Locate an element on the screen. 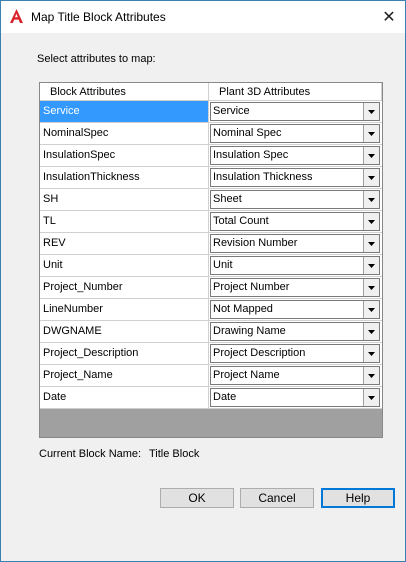 The image size is (406, 562). block-attribute-cell: Project_Name is located at coordinates (124, 376).